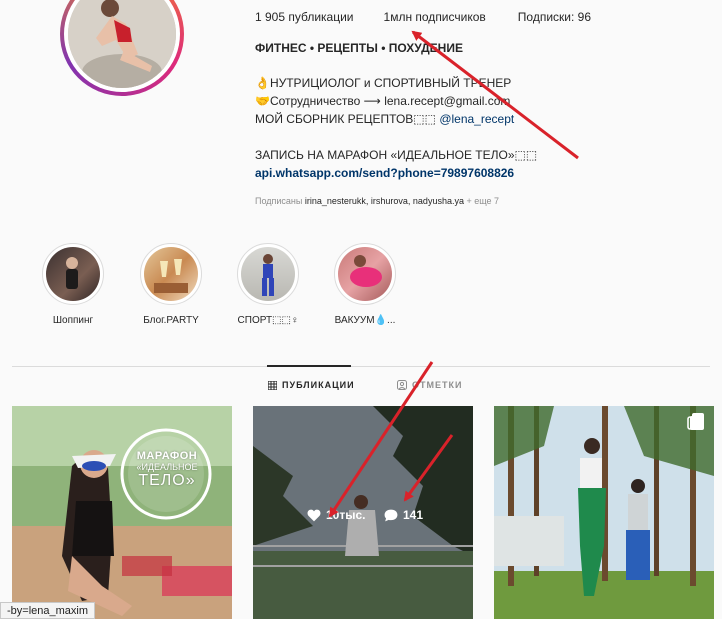  What do you see at coordinates (381, 439) in the screenshot?
I see `arrow-to-likes` at bounding box center [381, 439].